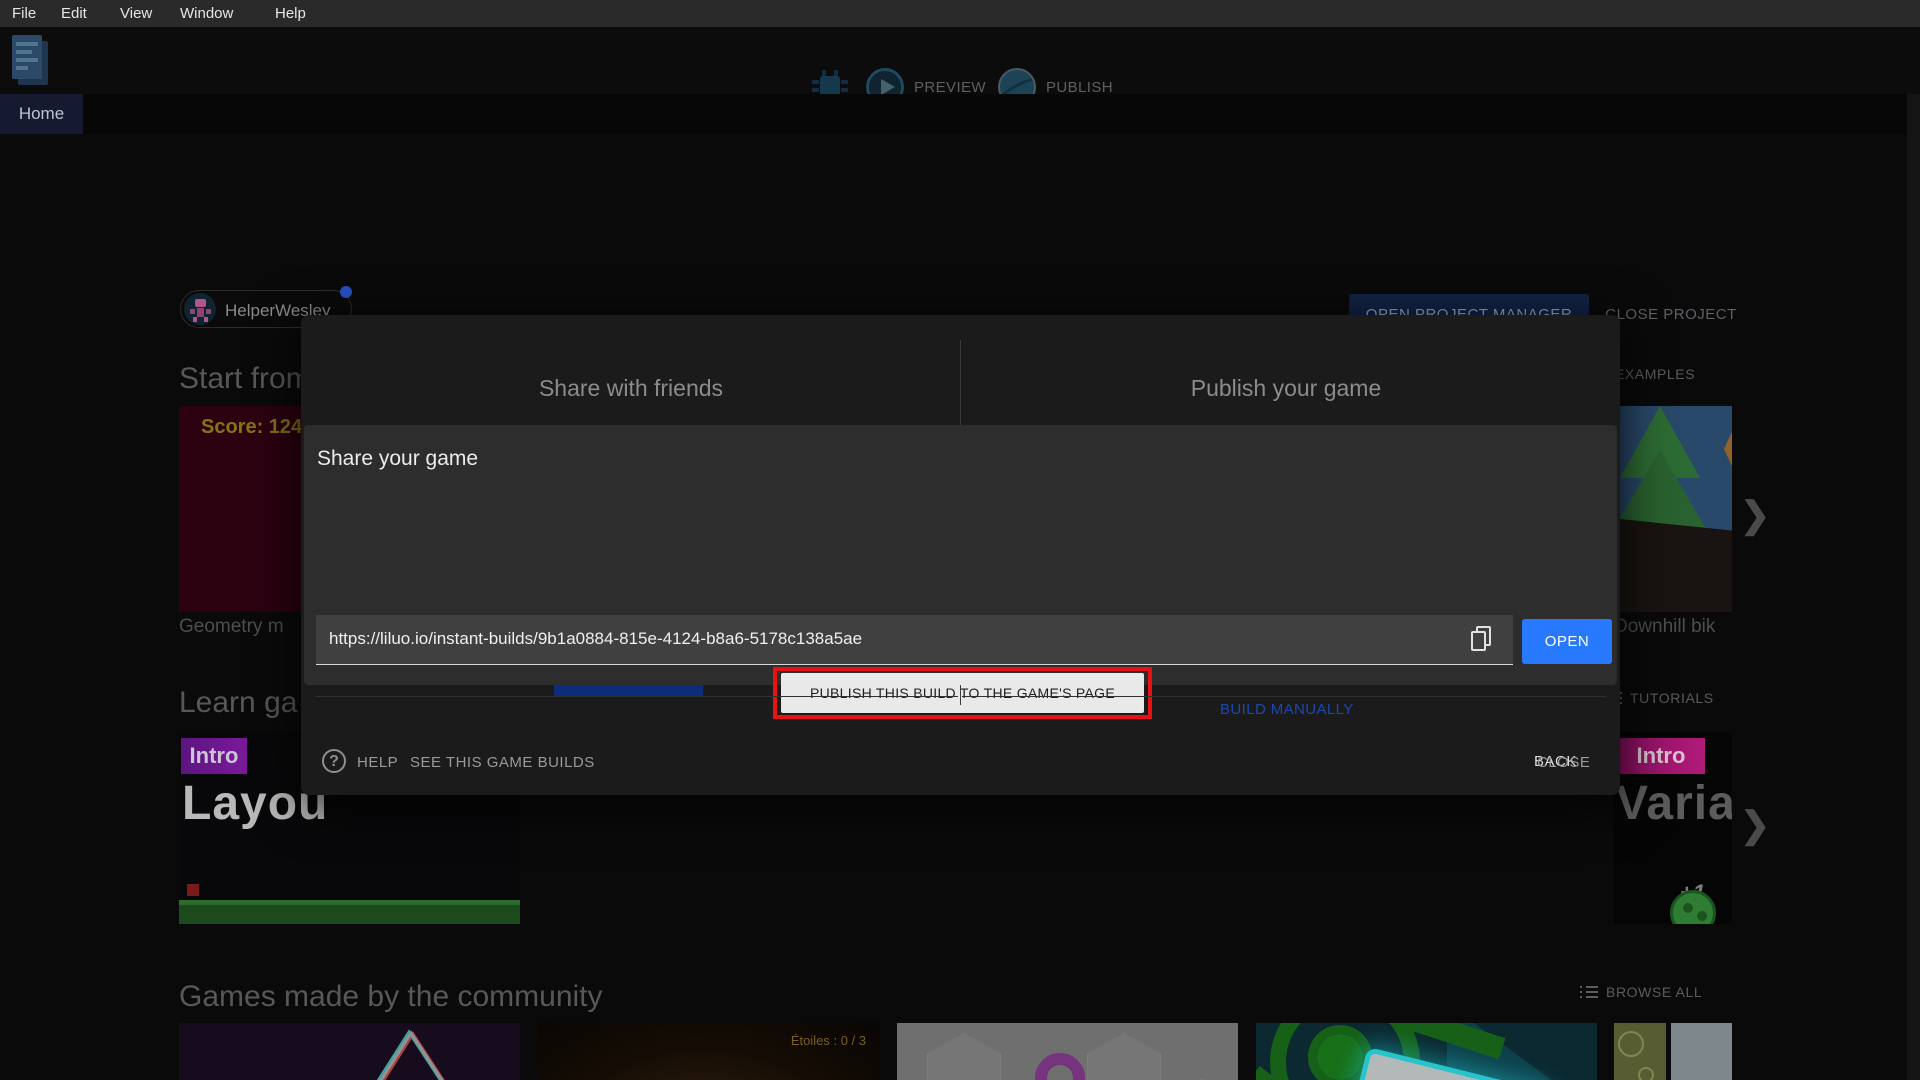  I want to click on project-manager-icon, so click(30, 60).